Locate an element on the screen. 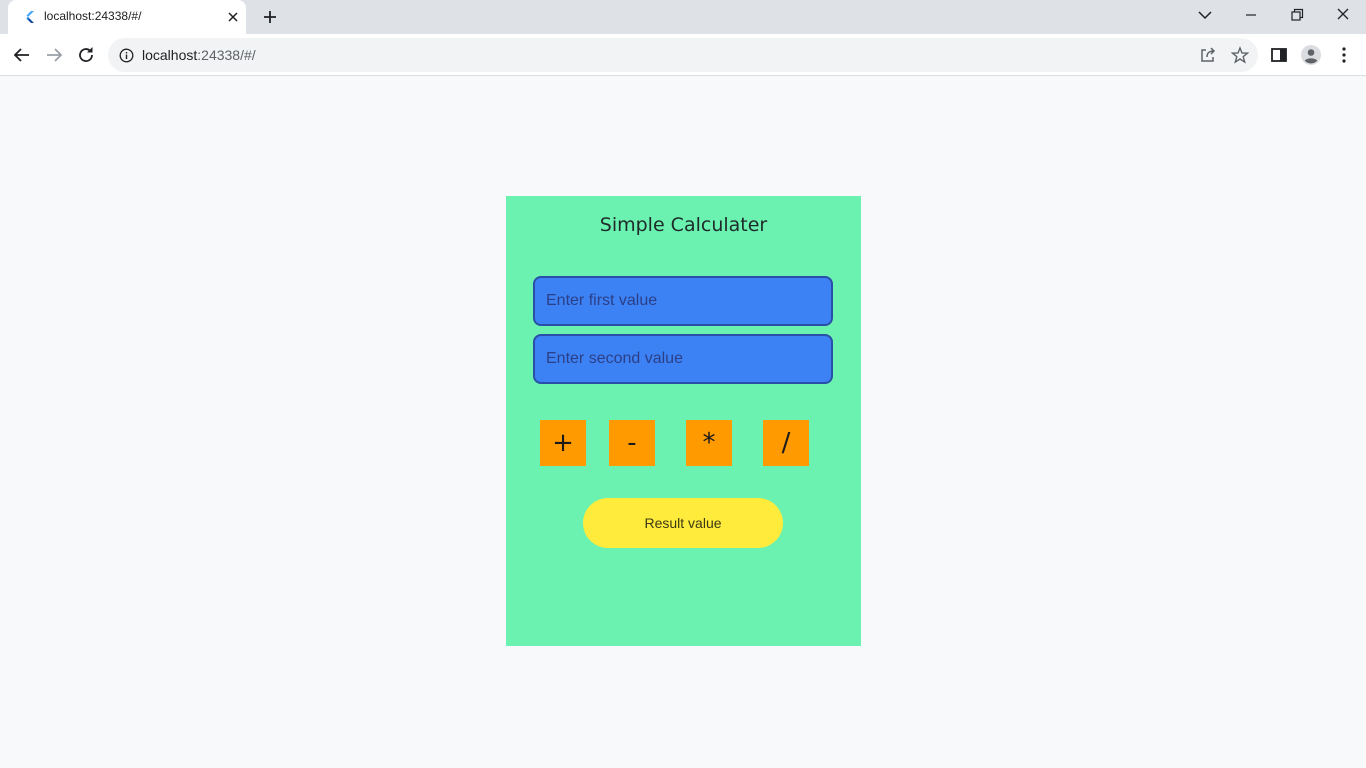 The image size is (1366, 768). forward-arrow-icon is located at coordinates (54, 55).